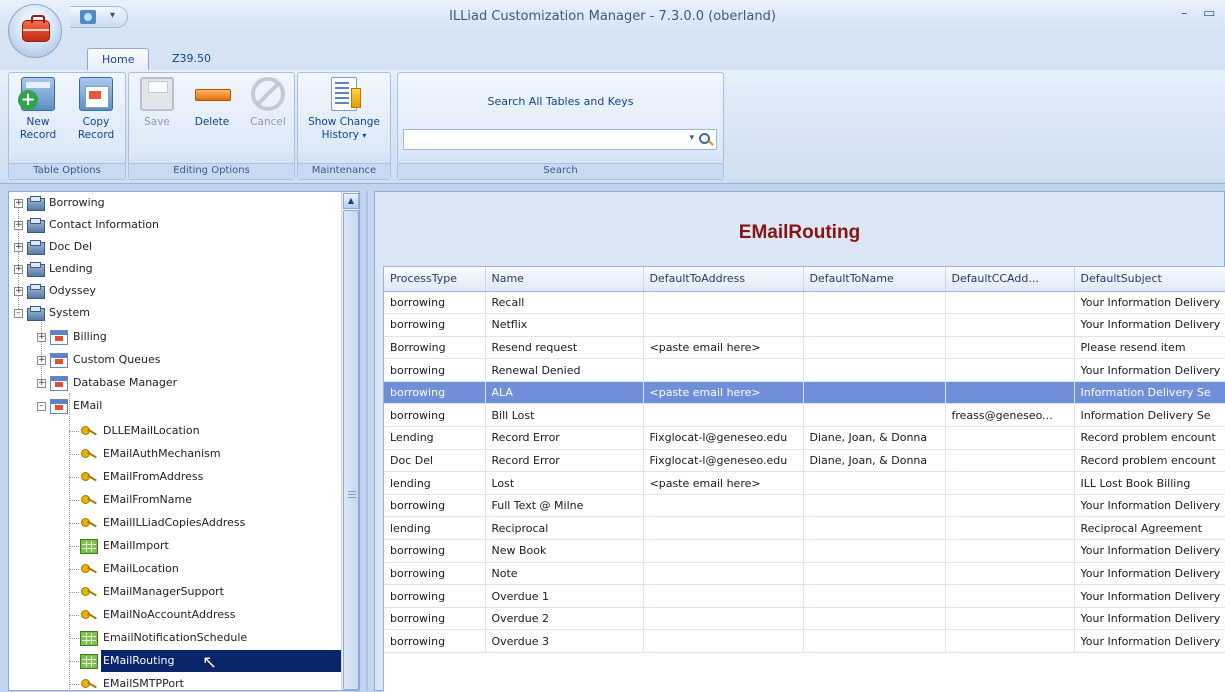 The image size is (1225, 692). What do you see at coordinates (212, 103) in the screenshot?
I see `delete-button: Delete` at bounding box center [212, 103].